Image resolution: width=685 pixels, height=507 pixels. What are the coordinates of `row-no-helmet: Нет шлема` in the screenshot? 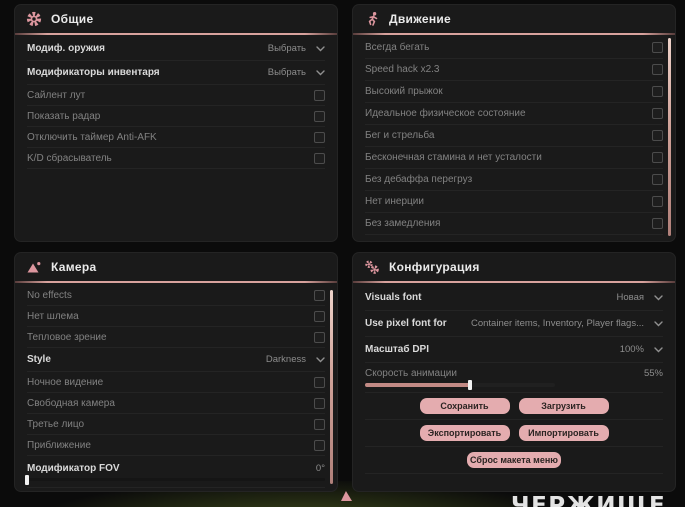 It's located at (176, 316).